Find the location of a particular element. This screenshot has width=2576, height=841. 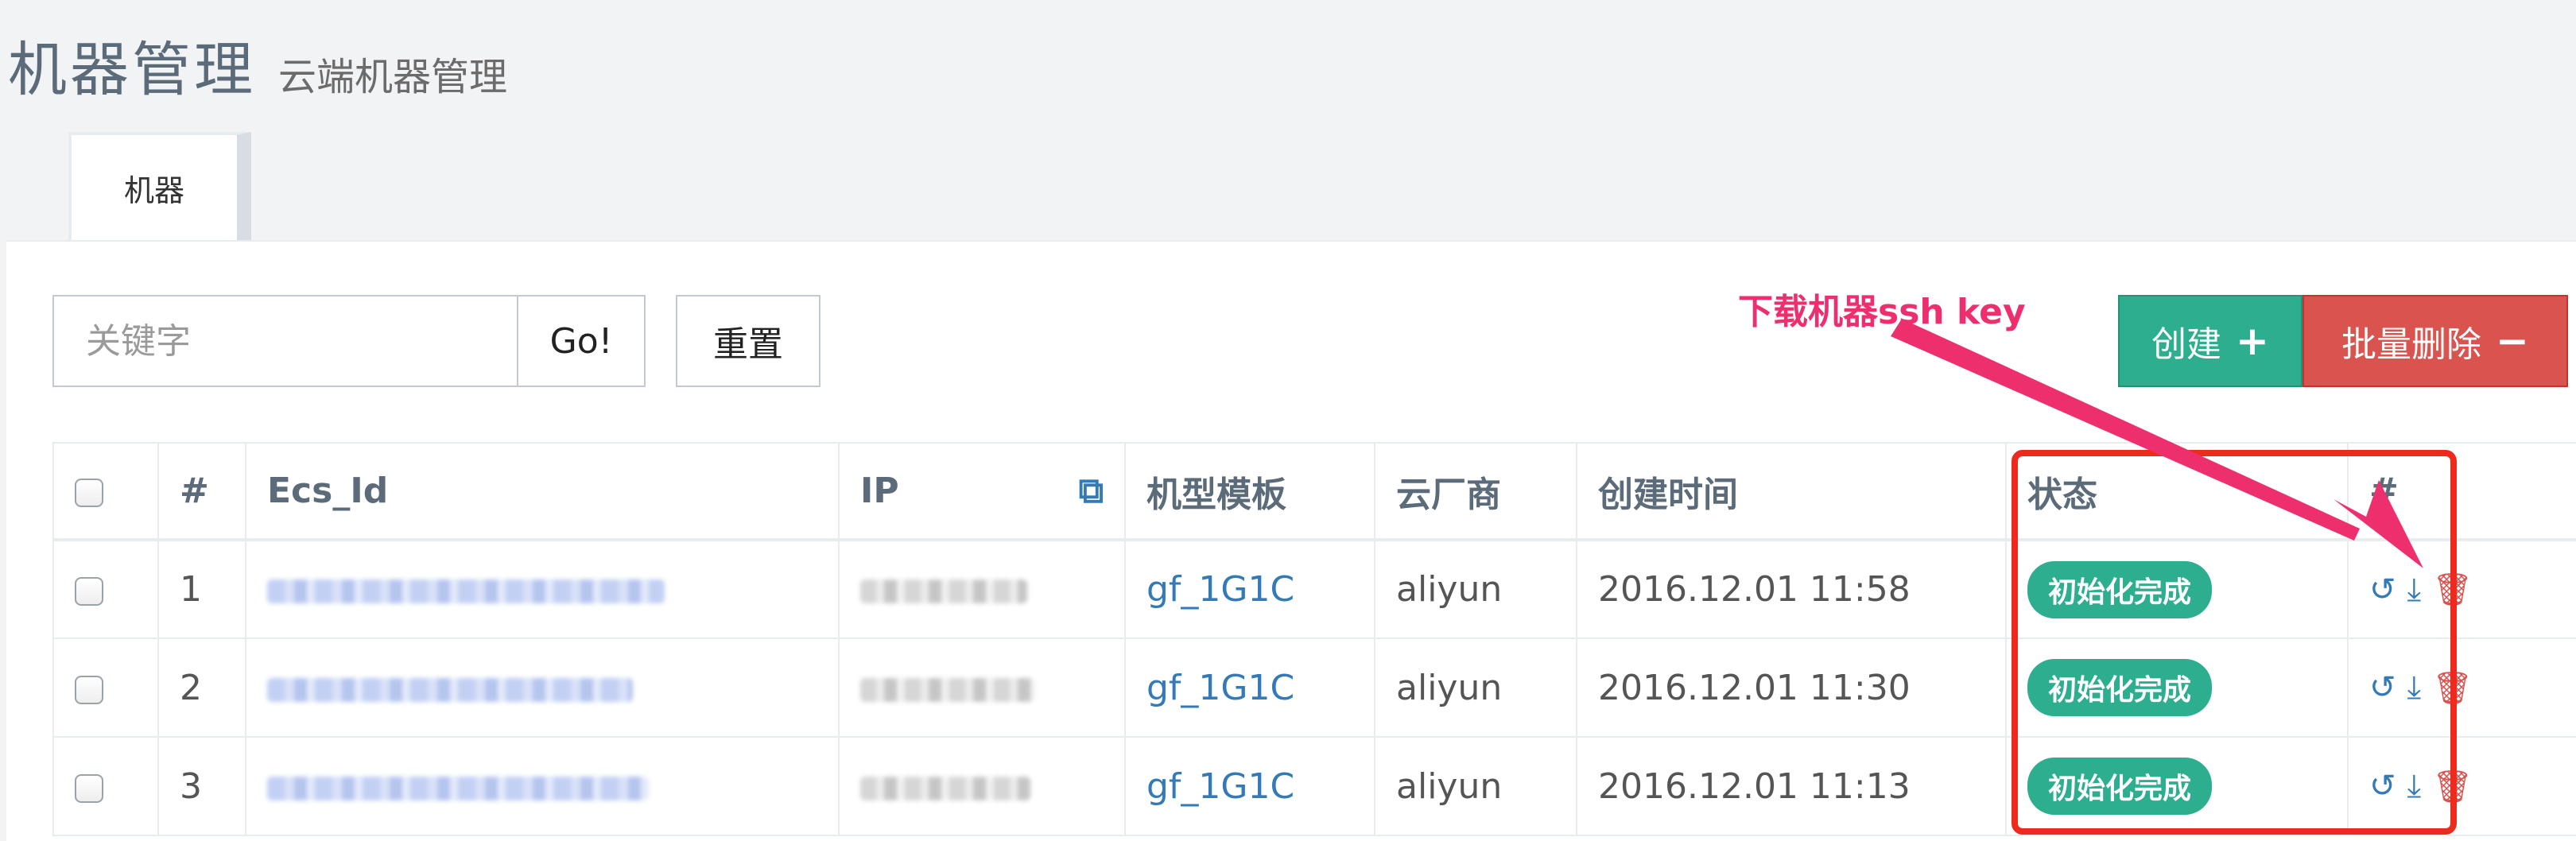

tab-bar: 机器 is located at coordinates (160, 186).